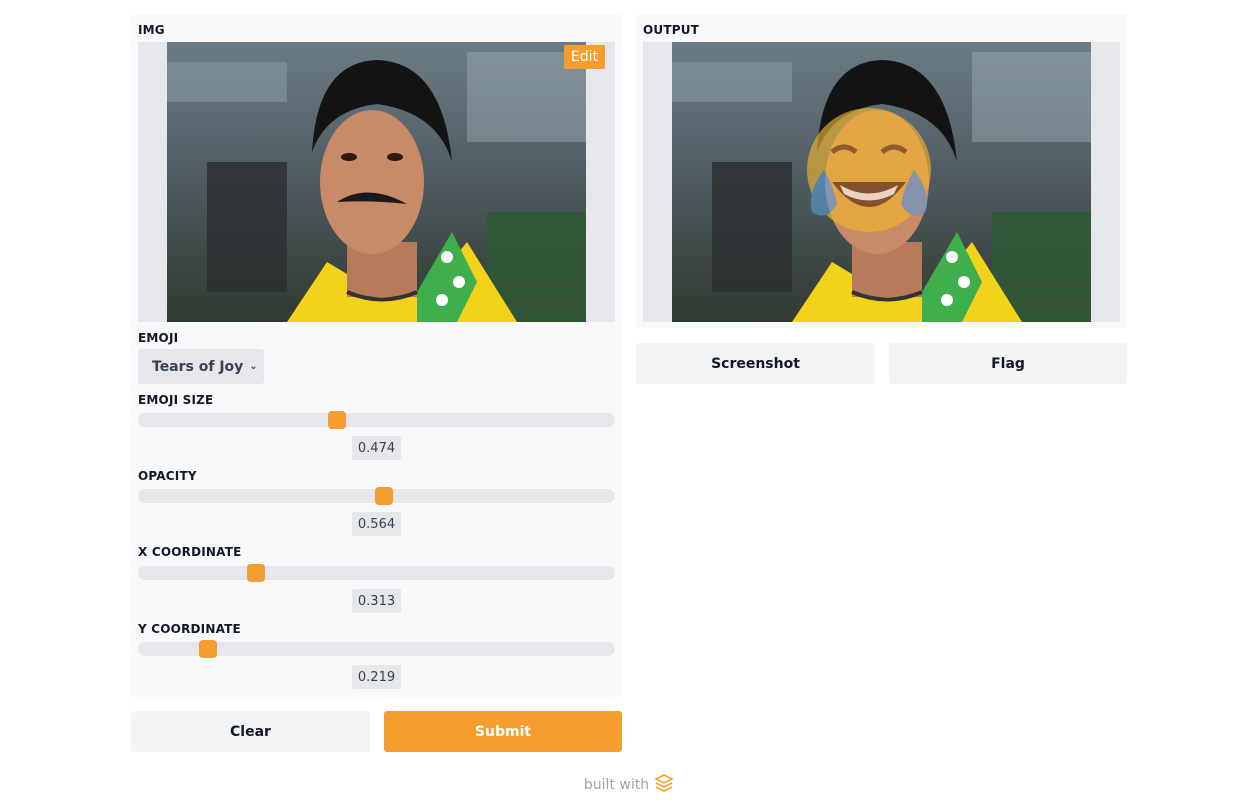  Describe the element at coordinates (376, 677) in the screenshot. I see `y-coordinate-value: 0.219` at that location.